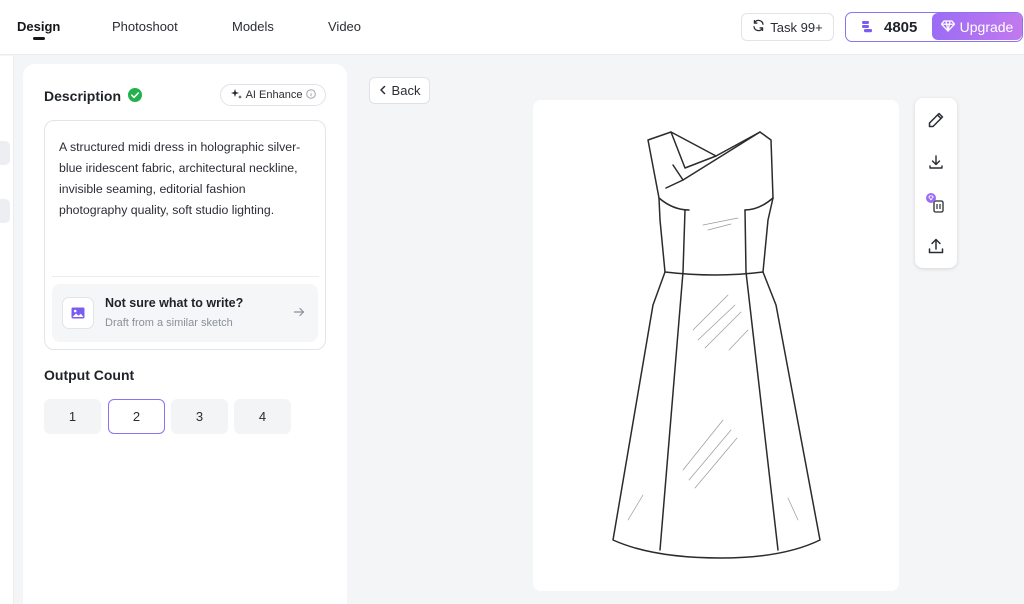 Image resolution: width=1024 pixels, height=604 pixels. I want to click on diamond-icon, so click(947, 27).